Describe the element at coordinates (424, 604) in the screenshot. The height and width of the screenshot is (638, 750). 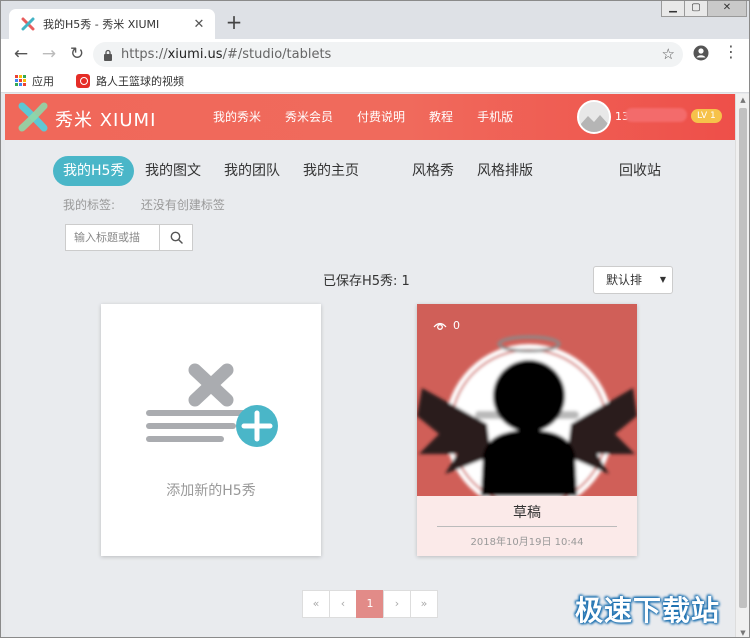
I see `page-last-button: »` at that location.